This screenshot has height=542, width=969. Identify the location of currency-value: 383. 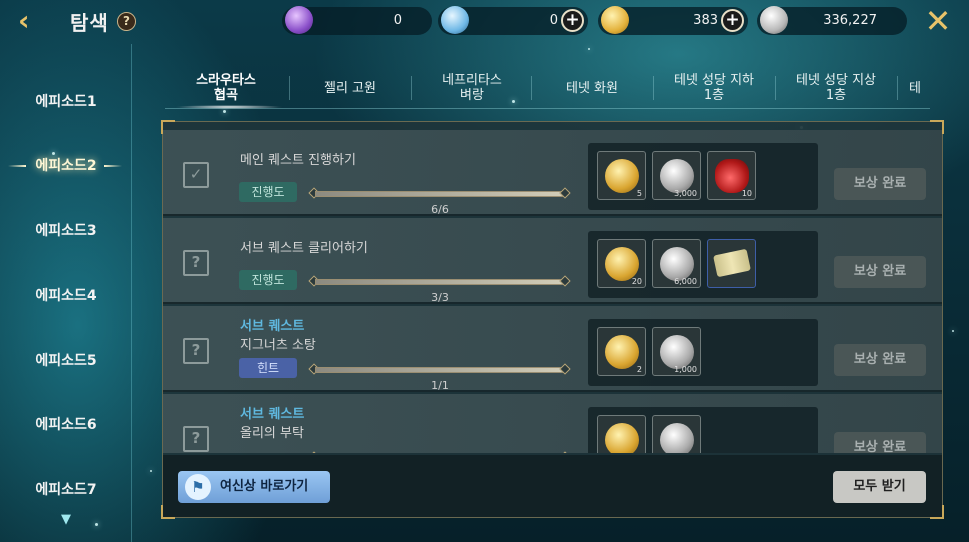
(705, 20).